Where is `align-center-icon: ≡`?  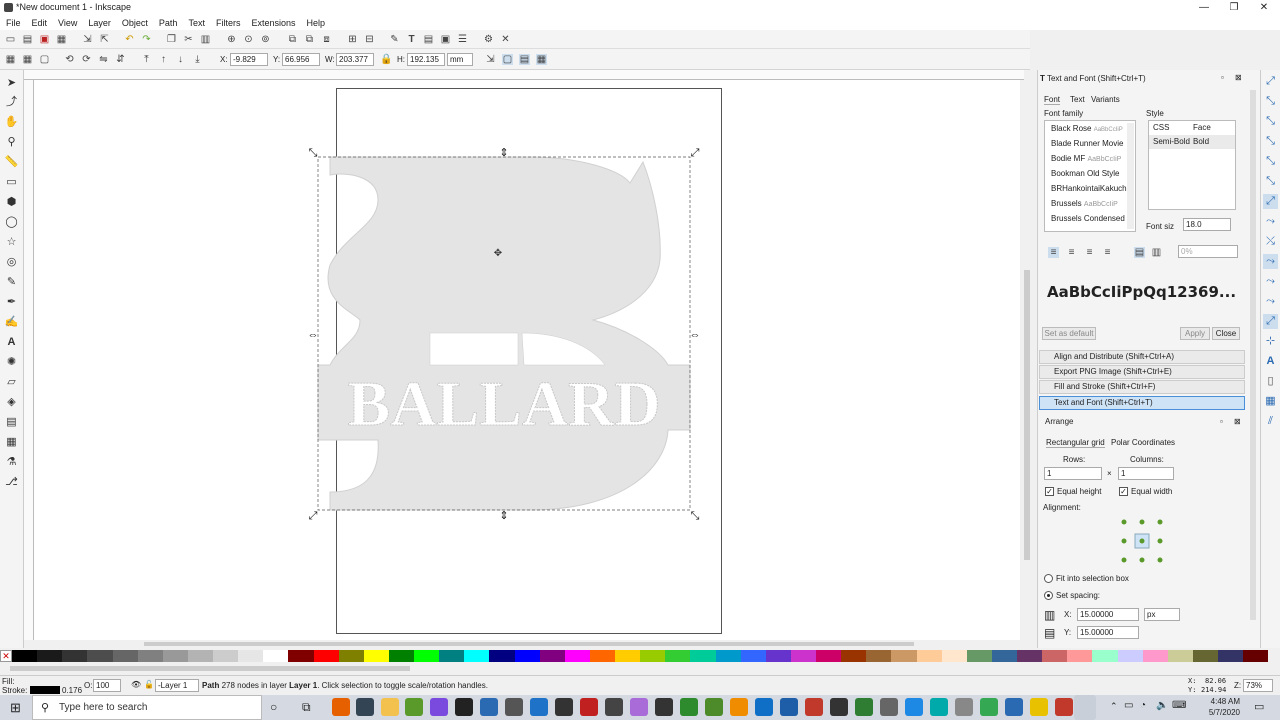
align-center-icon: ≡ is located at coordinates (1071, 252).